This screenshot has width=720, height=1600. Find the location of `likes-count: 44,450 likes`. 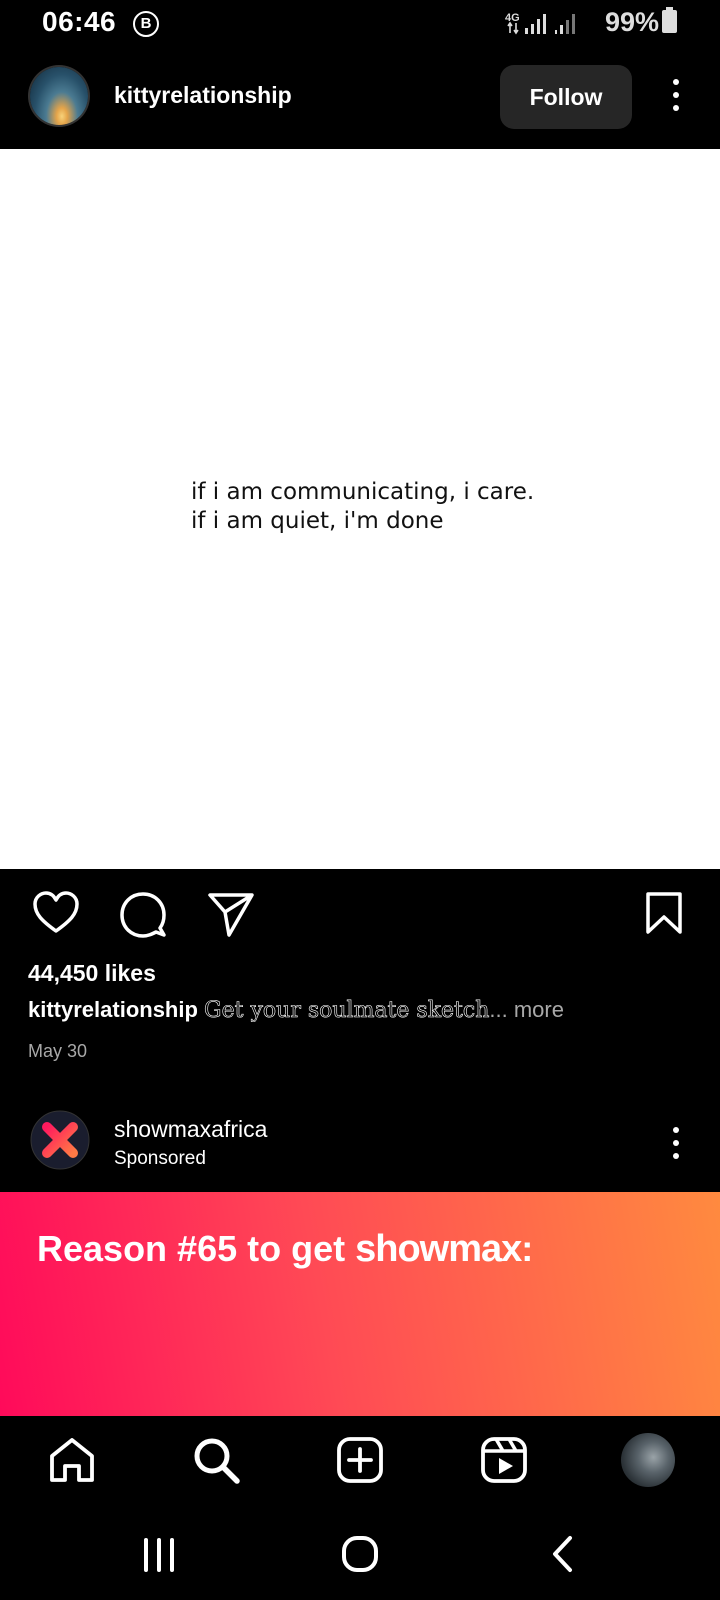

likes-count: 44,450 likes is located at coordinates (92, 973).